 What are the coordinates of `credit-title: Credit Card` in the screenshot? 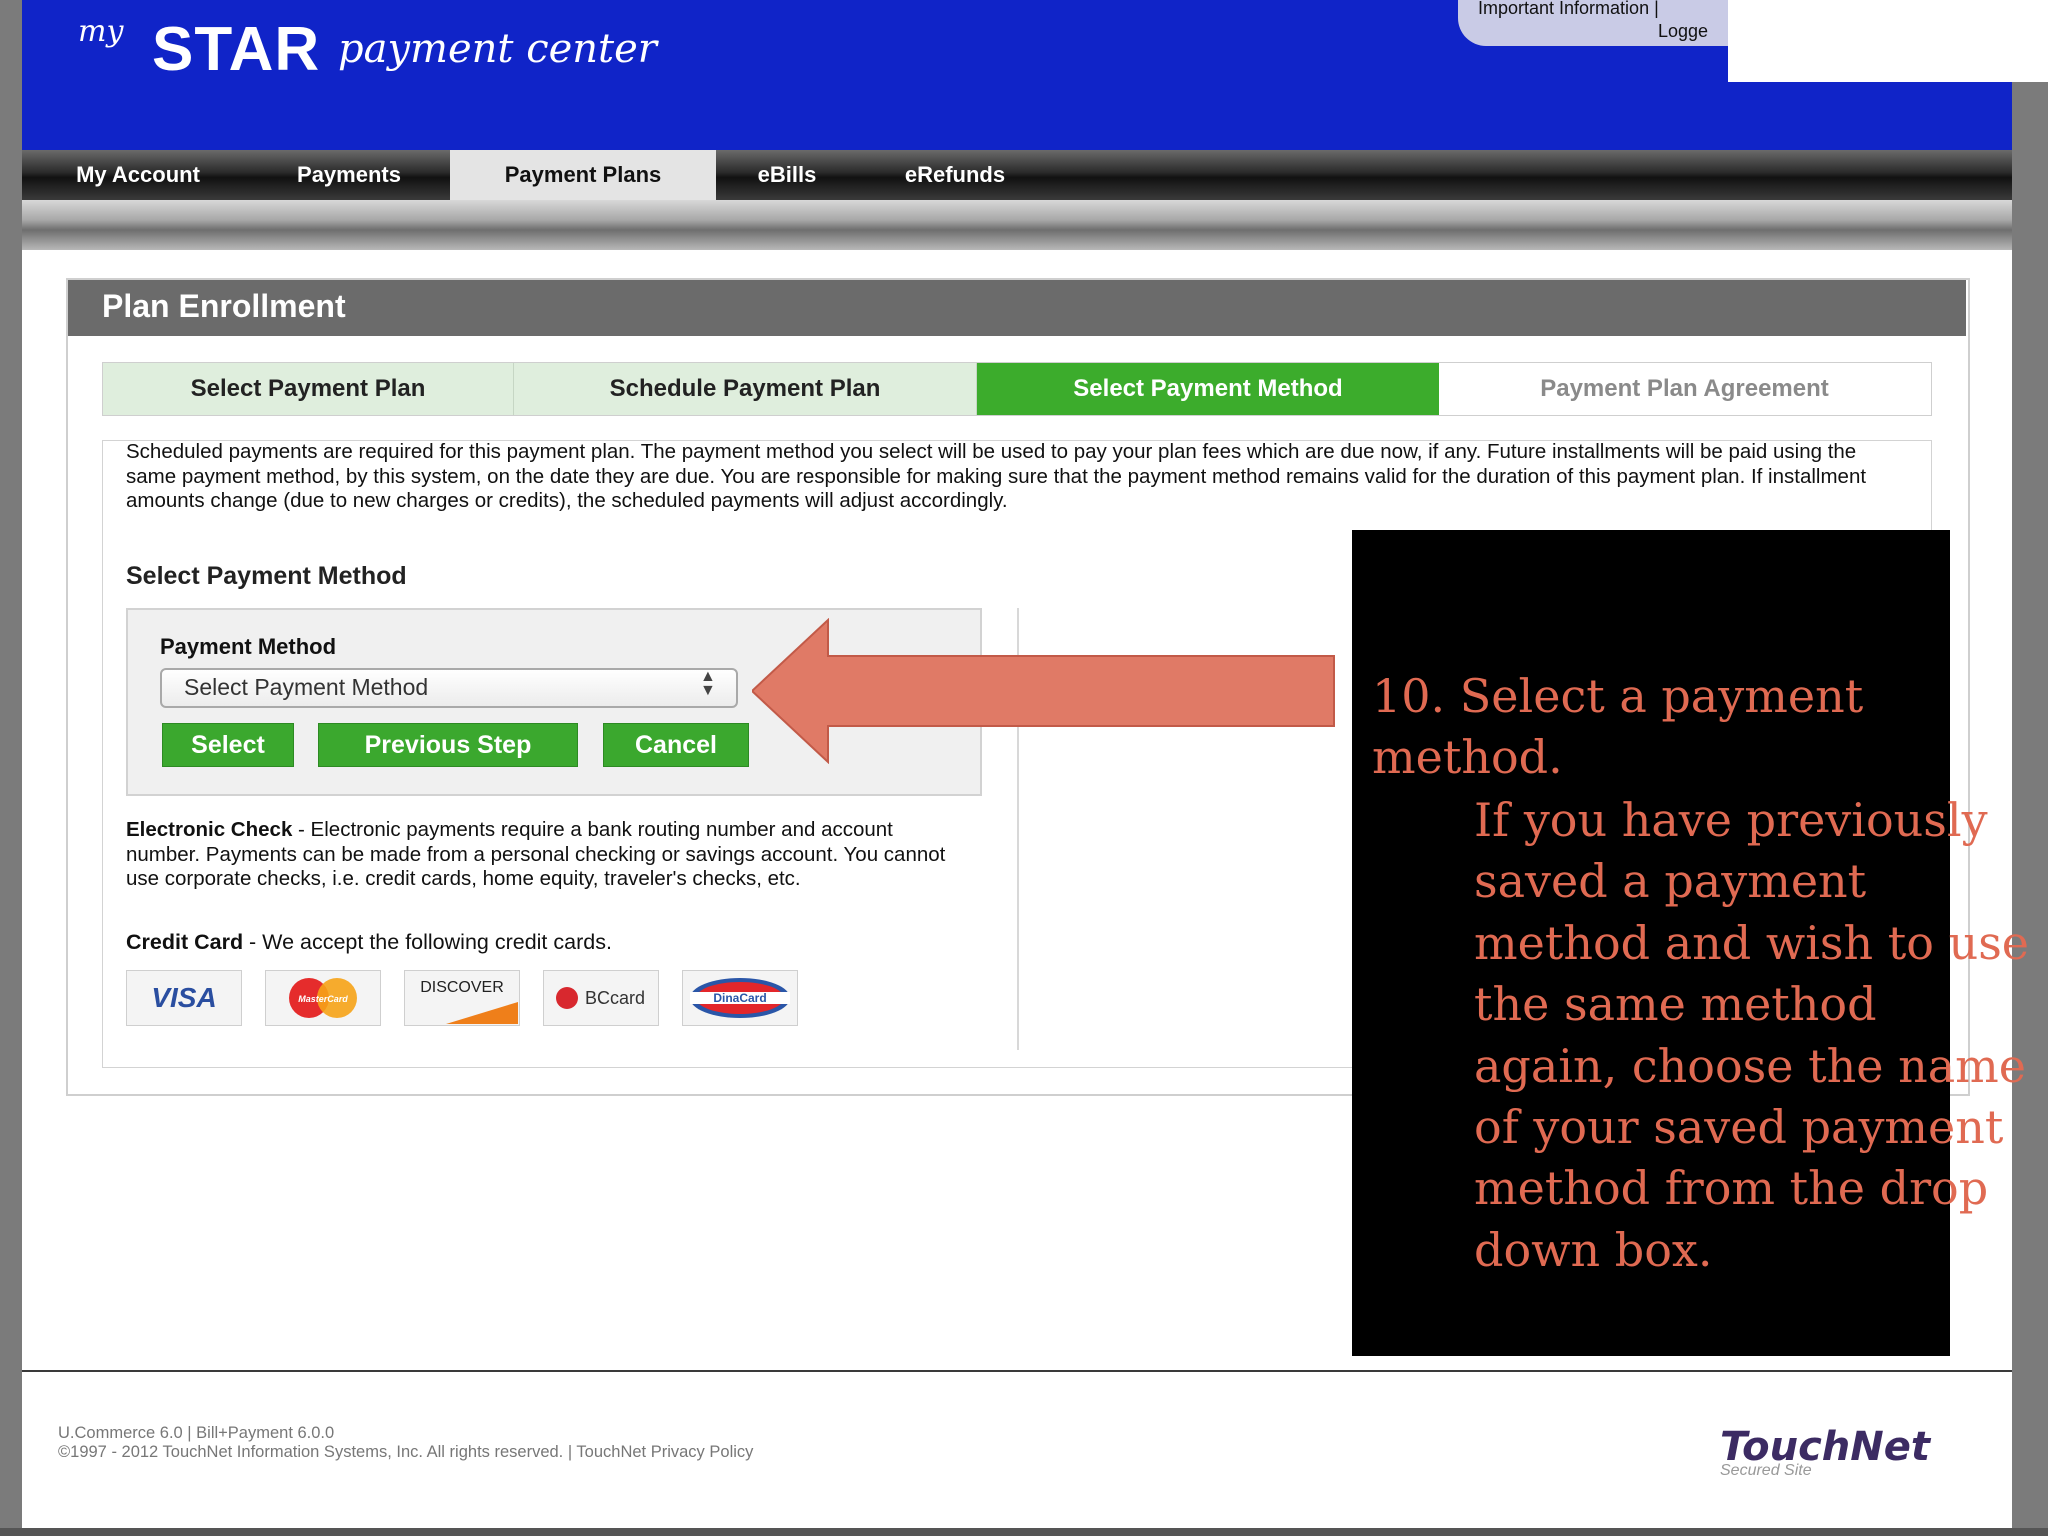 It's located at (185, 942).